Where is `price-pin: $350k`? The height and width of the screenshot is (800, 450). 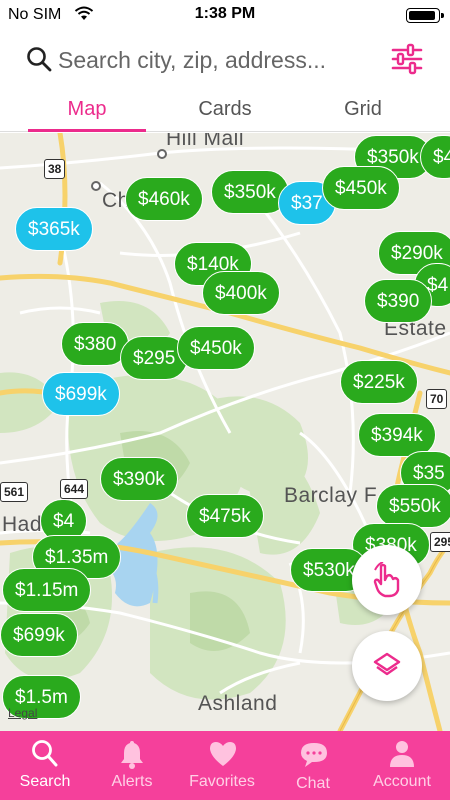 price-pin: $350k is located at coordinates (250, 192).